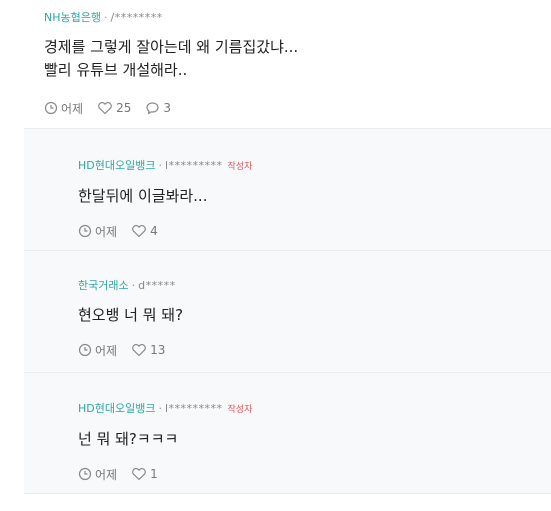 This screenshot has width=551, height=511. I want to click on company-name: NH농협은행, so click(72, 17).